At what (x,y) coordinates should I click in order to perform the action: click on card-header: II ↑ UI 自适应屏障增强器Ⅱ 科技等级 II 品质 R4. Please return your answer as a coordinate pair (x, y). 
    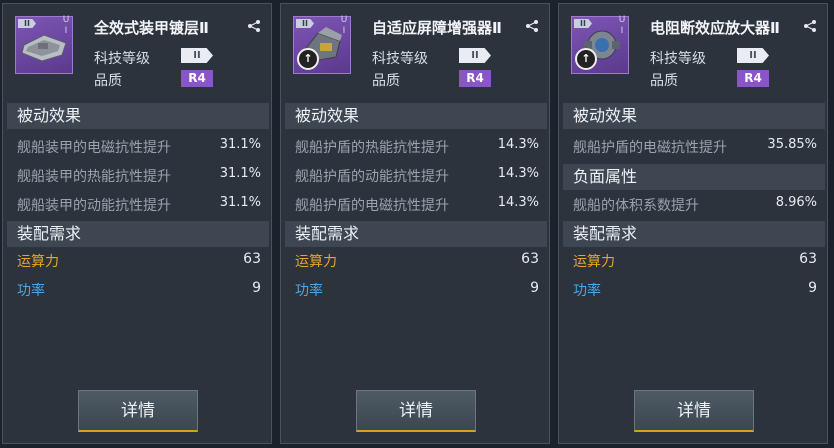
    Looking at the image, I should click on (415, 50).